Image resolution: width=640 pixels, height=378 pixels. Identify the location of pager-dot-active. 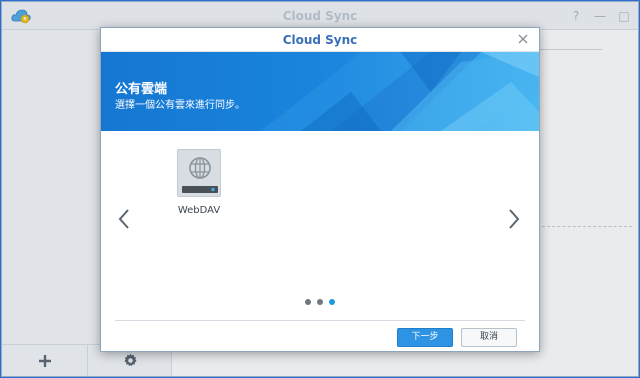
(332, 302).